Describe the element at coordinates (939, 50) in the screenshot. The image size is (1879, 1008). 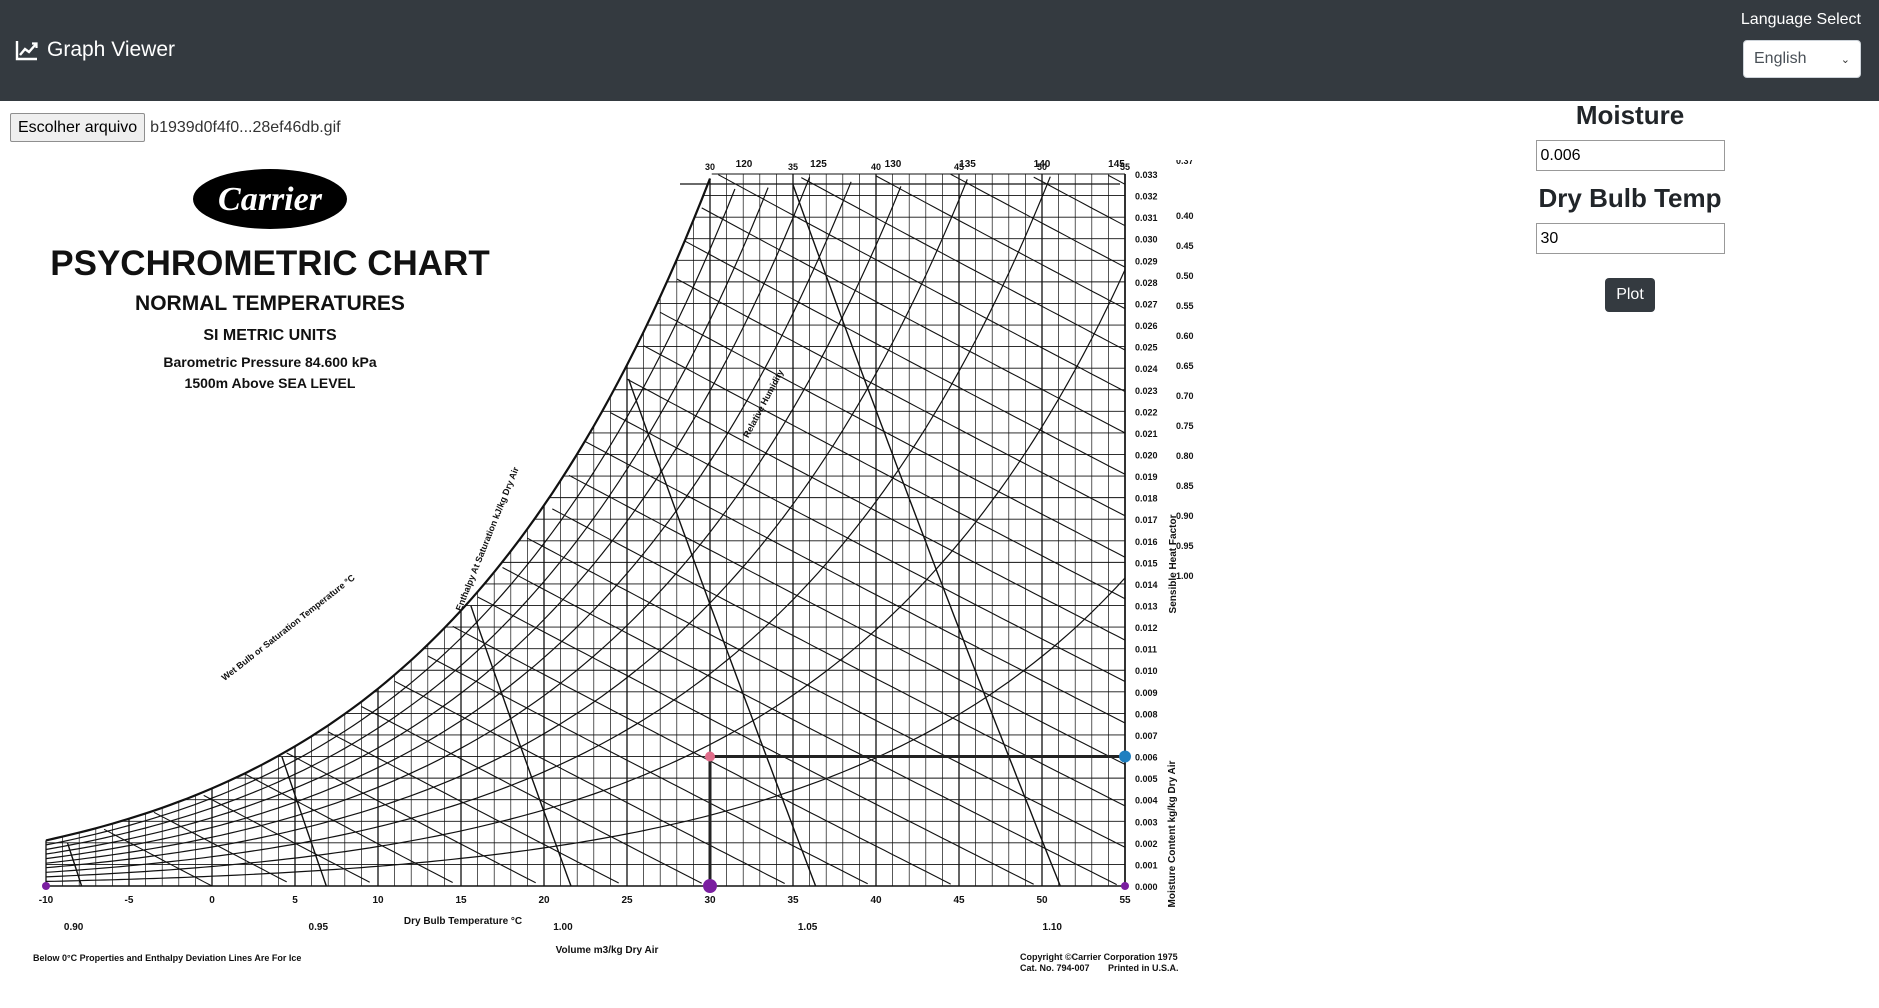
I see `navbar: Graph Viewer Language Select English ⌄` at that location.